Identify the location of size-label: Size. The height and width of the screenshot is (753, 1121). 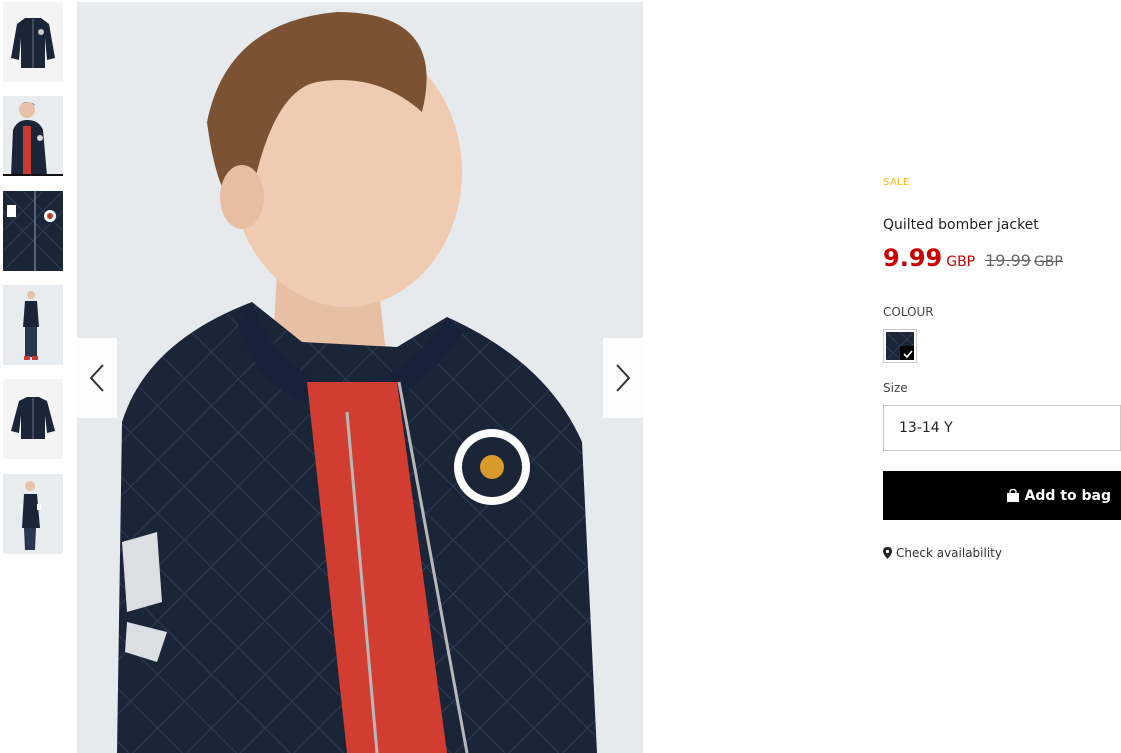
(895, 388).